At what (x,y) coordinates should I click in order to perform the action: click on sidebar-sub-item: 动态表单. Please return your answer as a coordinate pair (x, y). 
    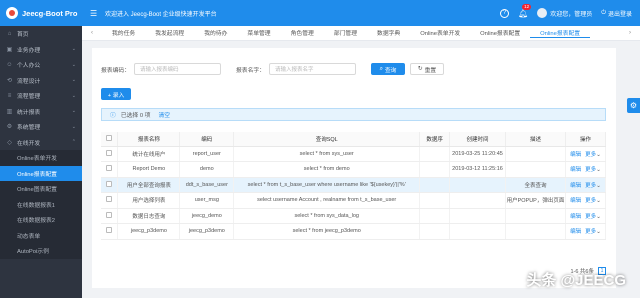
    Looking at the image, I should click on (41, 235).